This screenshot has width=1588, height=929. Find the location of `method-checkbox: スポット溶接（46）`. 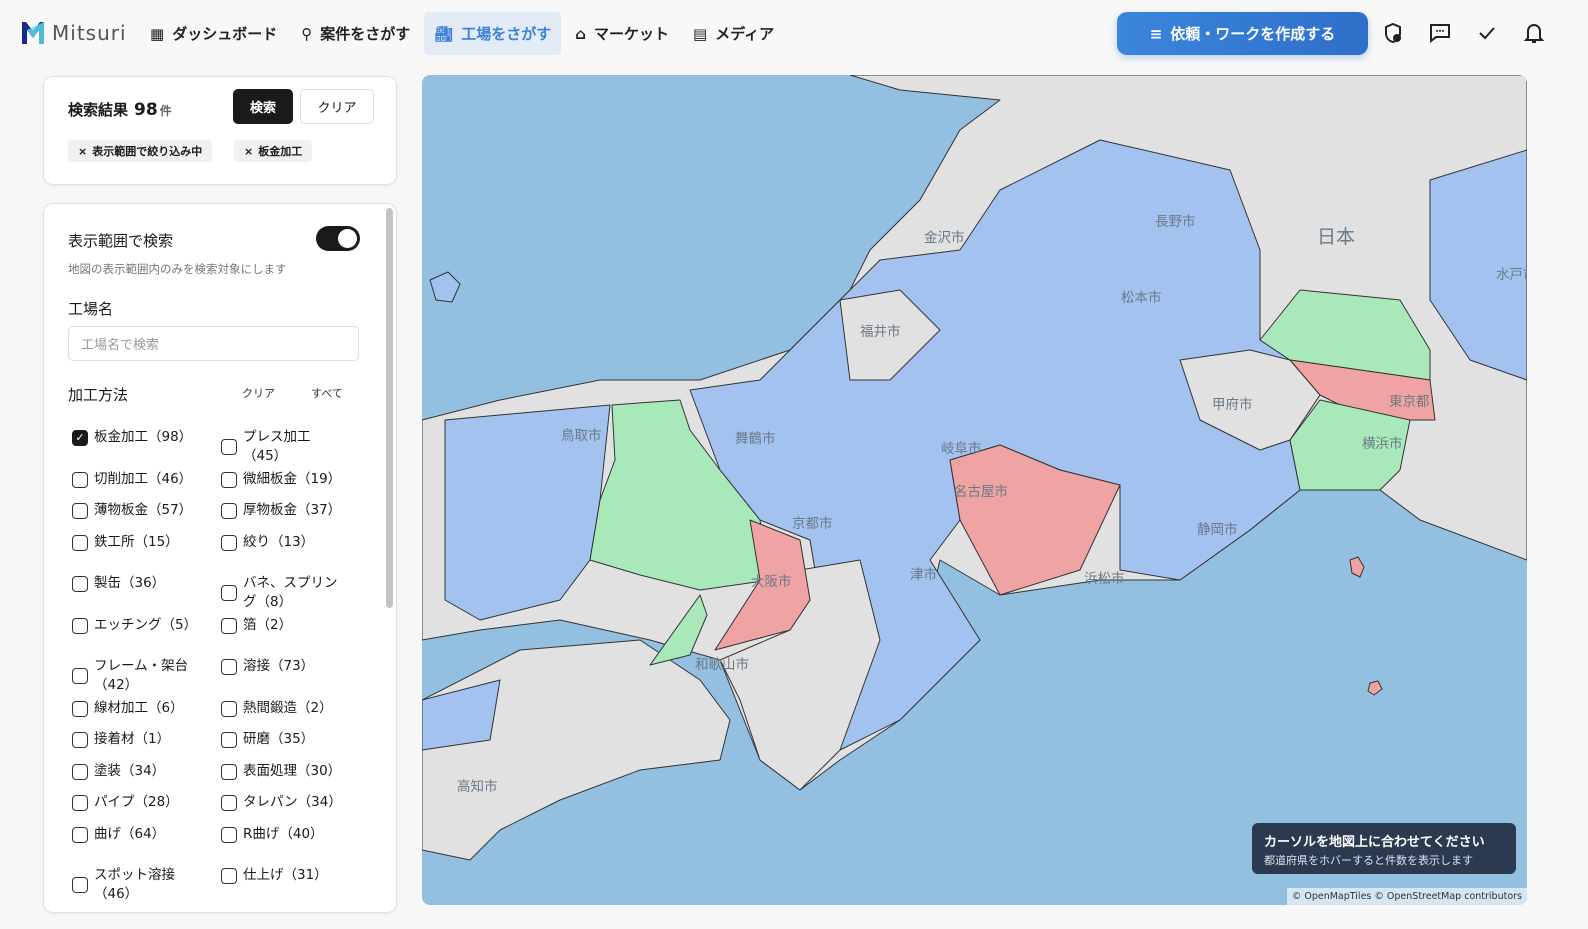

method-checkbox: スポット溶接（46） is located at coordinates (142, 885).